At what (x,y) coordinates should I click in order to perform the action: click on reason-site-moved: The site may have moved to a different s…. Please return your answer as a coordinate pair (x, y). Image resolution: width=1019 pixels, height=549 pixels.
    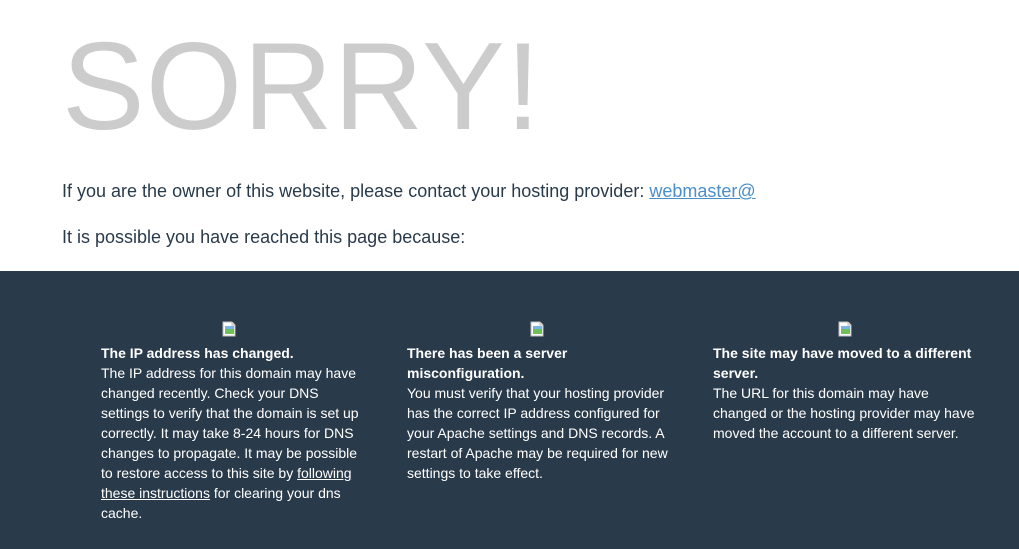
    Looking at the image, I should click on (848, 382).